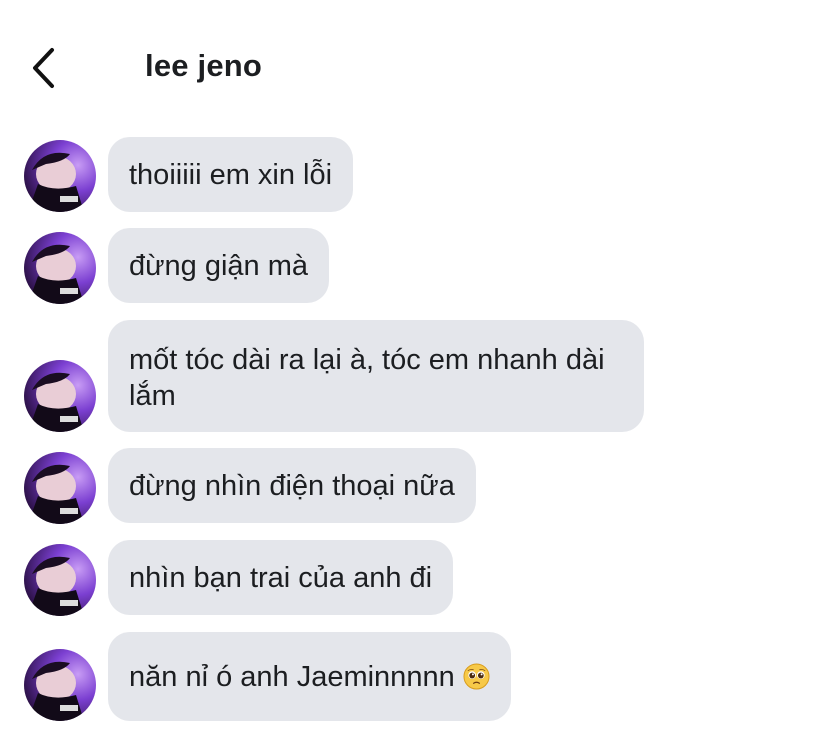 The image size is (827, 739). I want to click on message-text: nhìn bạn trai của anh đi, so click(281, 577).